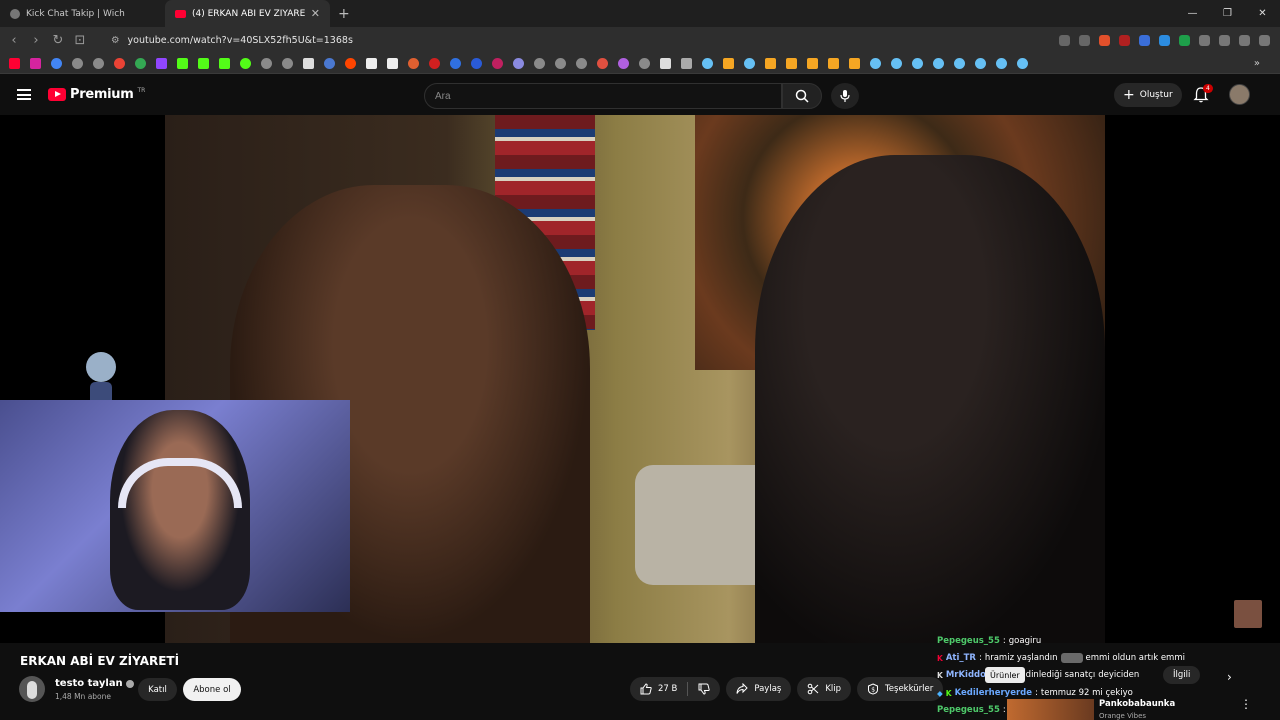 Image resolution: width=1280 pixels, height=720 pixels. I want to click on channel-name: testo taylan, so click(89, 683).